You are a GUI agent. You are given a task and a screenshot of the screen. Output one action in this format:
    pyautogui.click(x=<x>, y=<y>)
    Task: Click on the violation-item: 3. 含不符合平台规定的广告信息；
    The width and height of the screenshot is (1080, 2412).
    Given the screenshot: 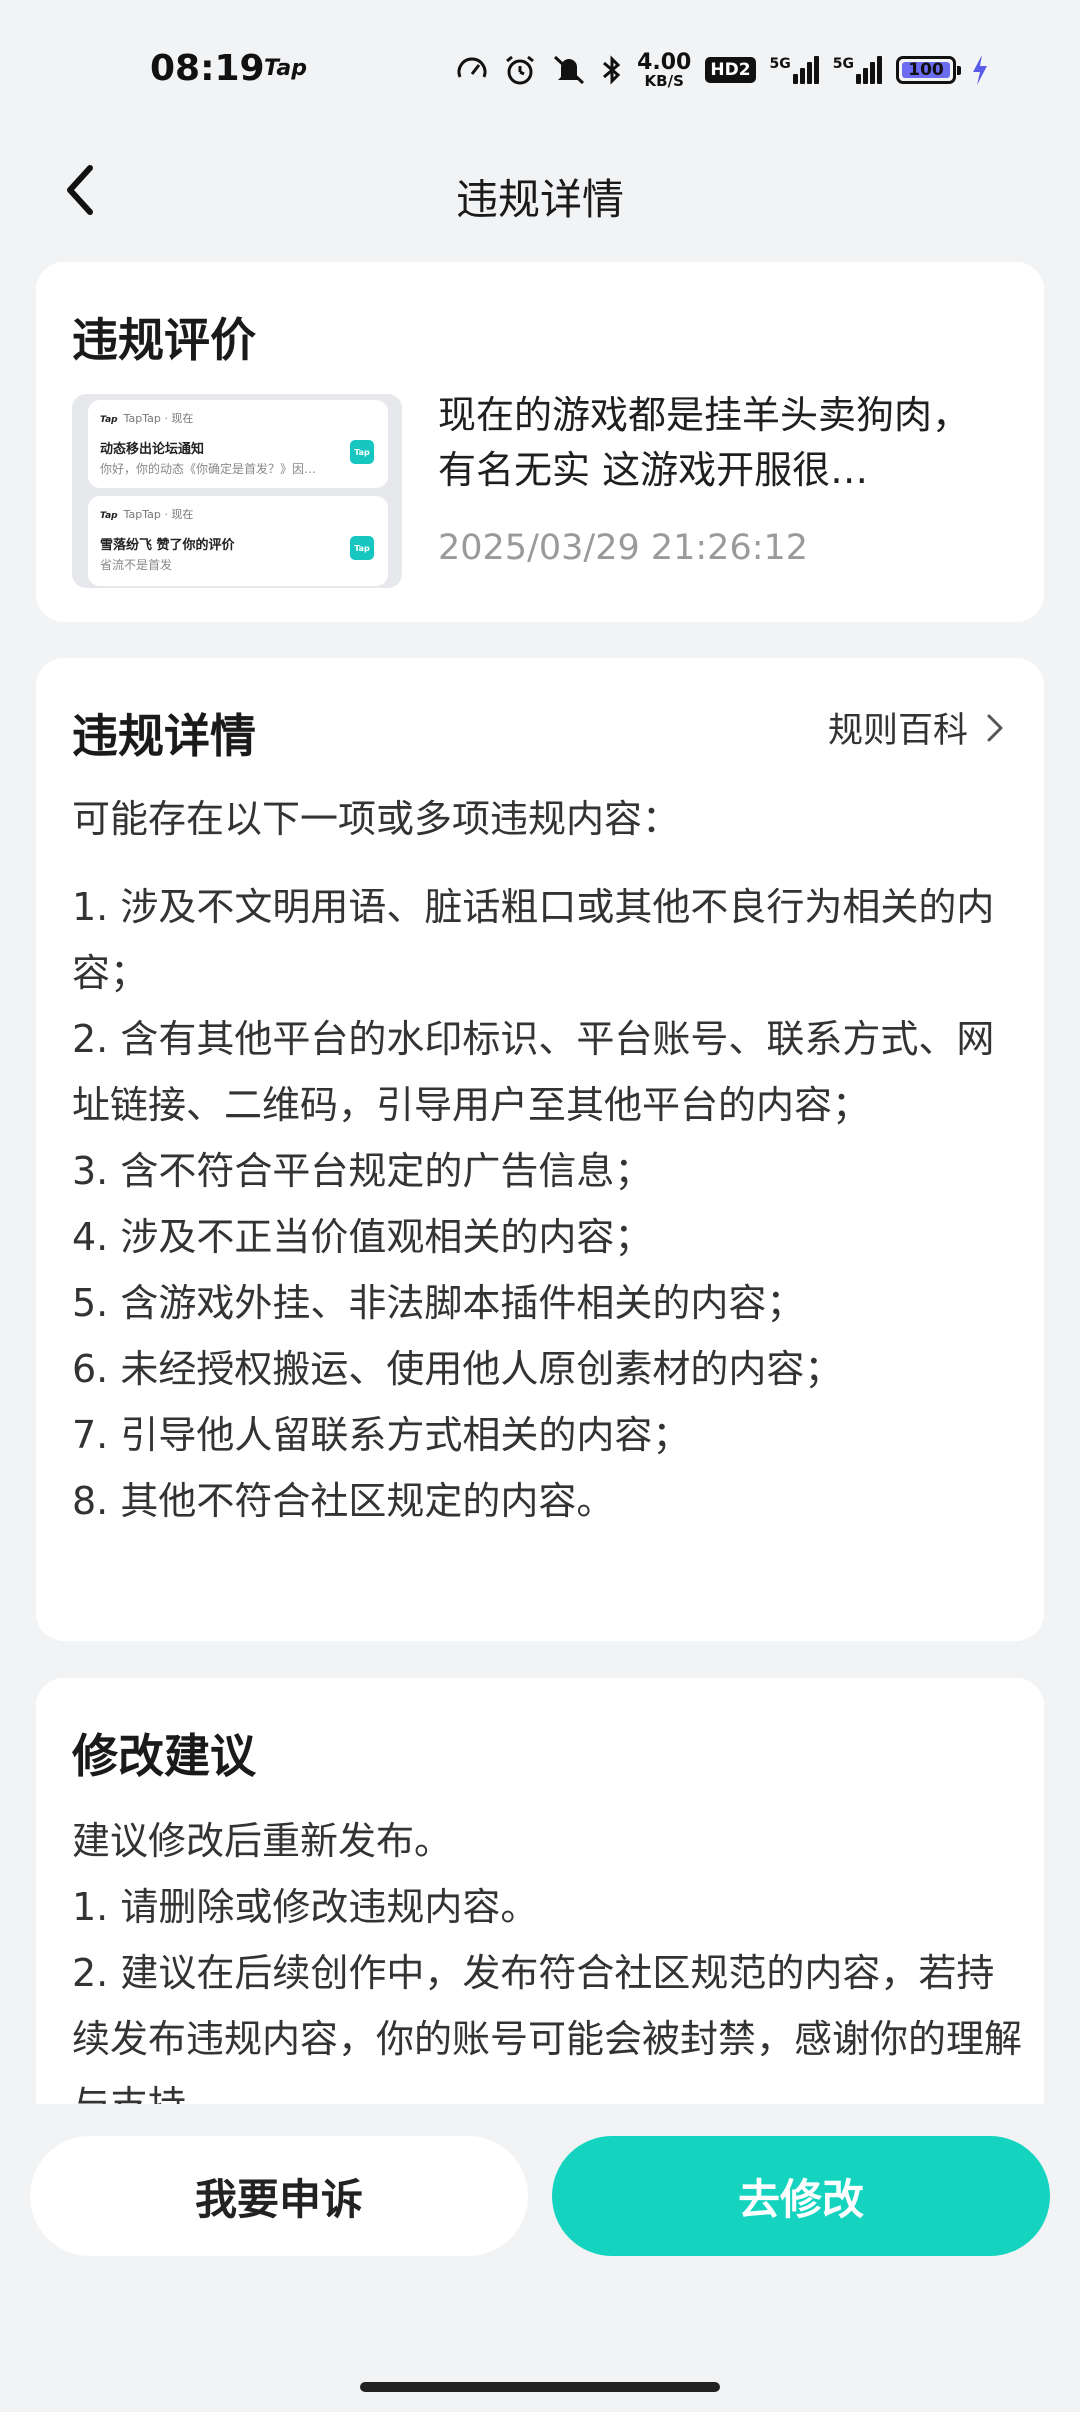 What is the action you would take?
    pyautogui.click(x=362, y=1171)
    